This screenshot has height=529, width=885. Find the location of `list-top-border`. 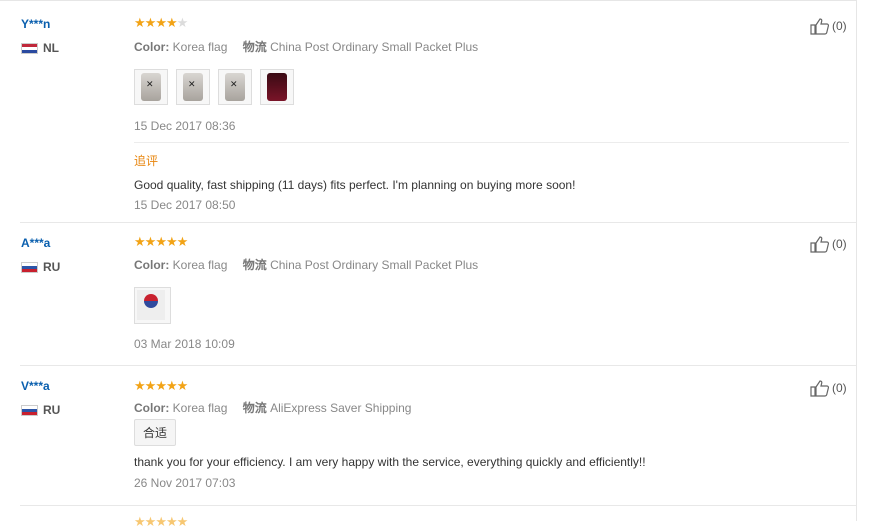

list-top-border is located at coordinates (428, 0).